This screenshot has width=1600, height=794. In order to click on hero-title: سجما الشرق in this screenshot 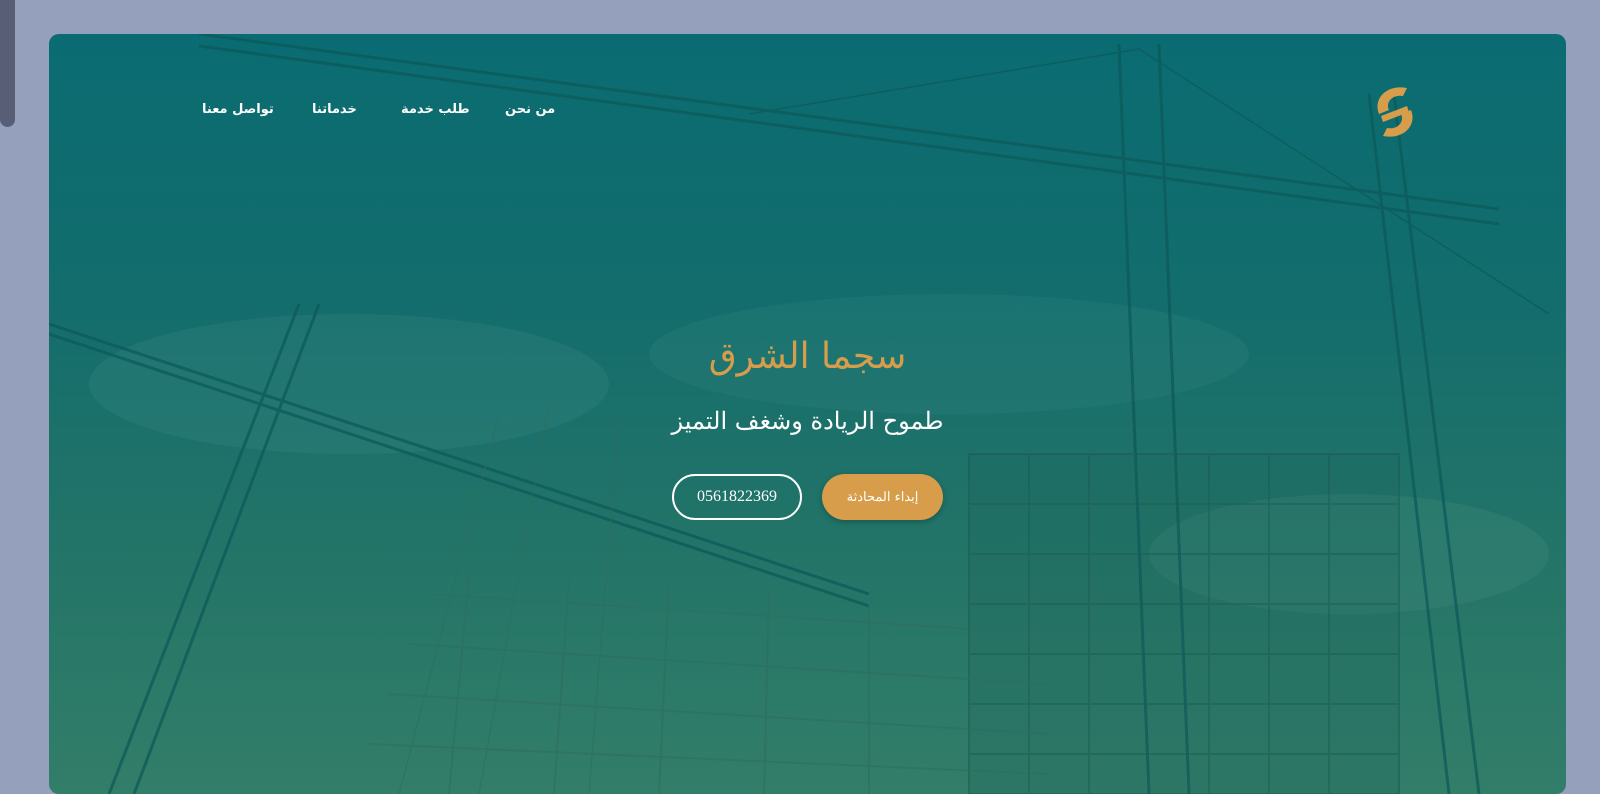, I will do `click(807, 356)`.